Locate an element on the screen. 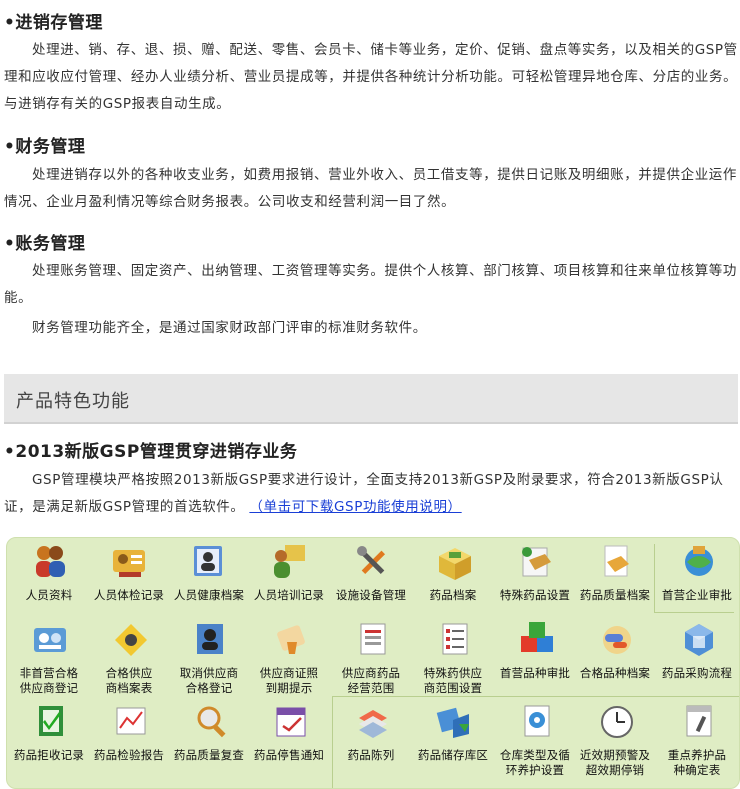  feature-label: 特殊药供应 商范围设置 is located at coordinates (453, 680).